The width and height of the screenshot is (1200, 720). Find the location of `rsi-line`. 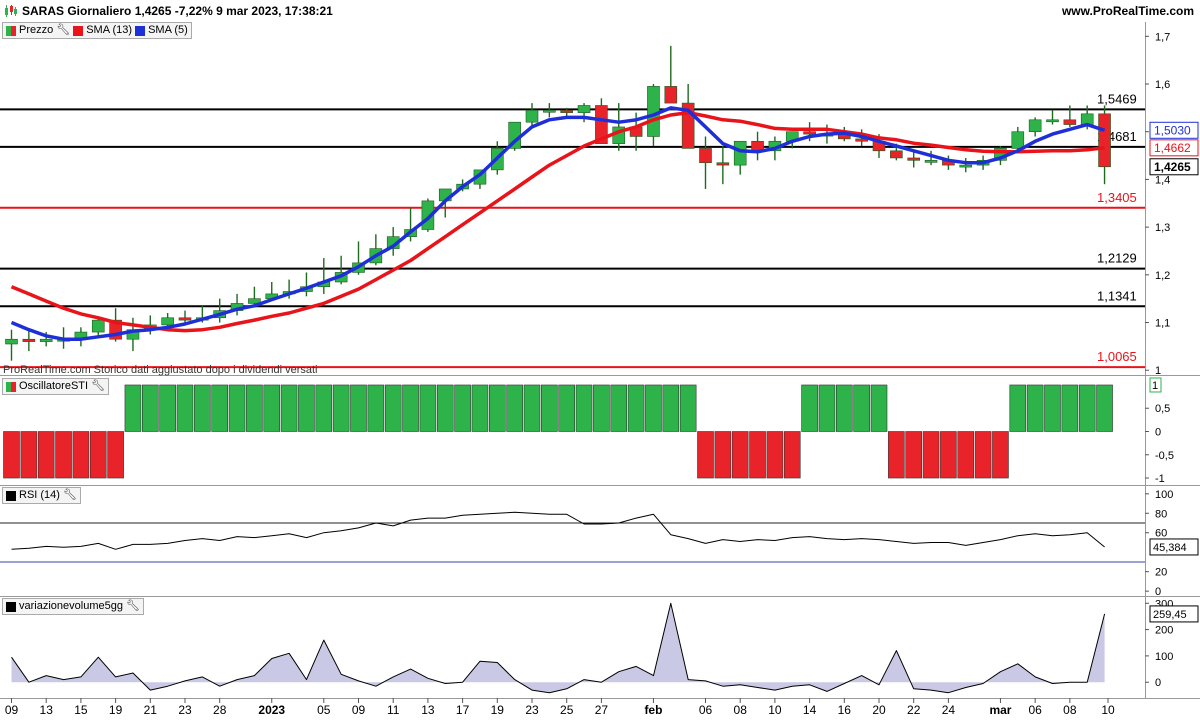

rsi-line is located at coordinates (558, 530).